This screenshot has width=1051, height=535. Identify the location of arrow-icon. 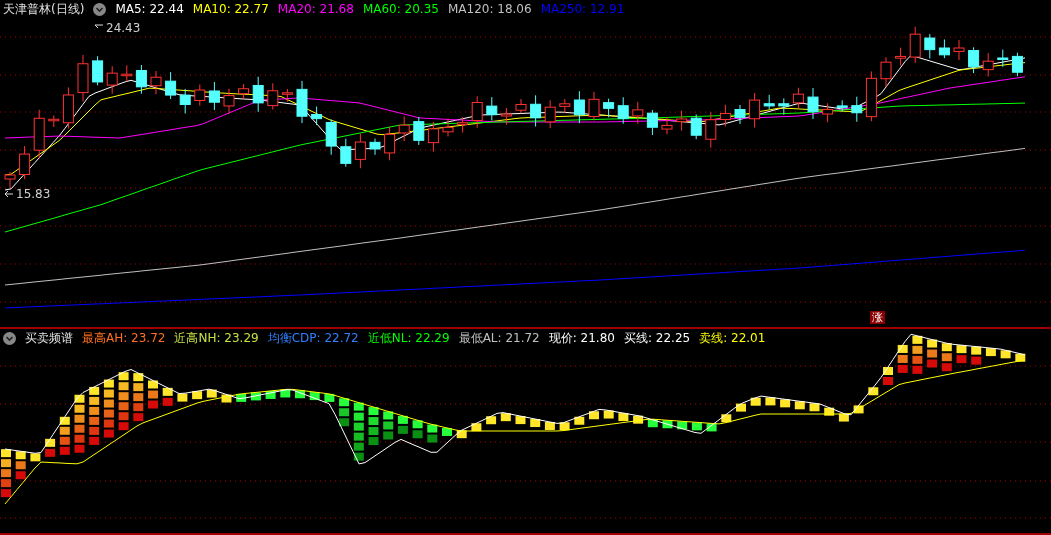
(9, 194).